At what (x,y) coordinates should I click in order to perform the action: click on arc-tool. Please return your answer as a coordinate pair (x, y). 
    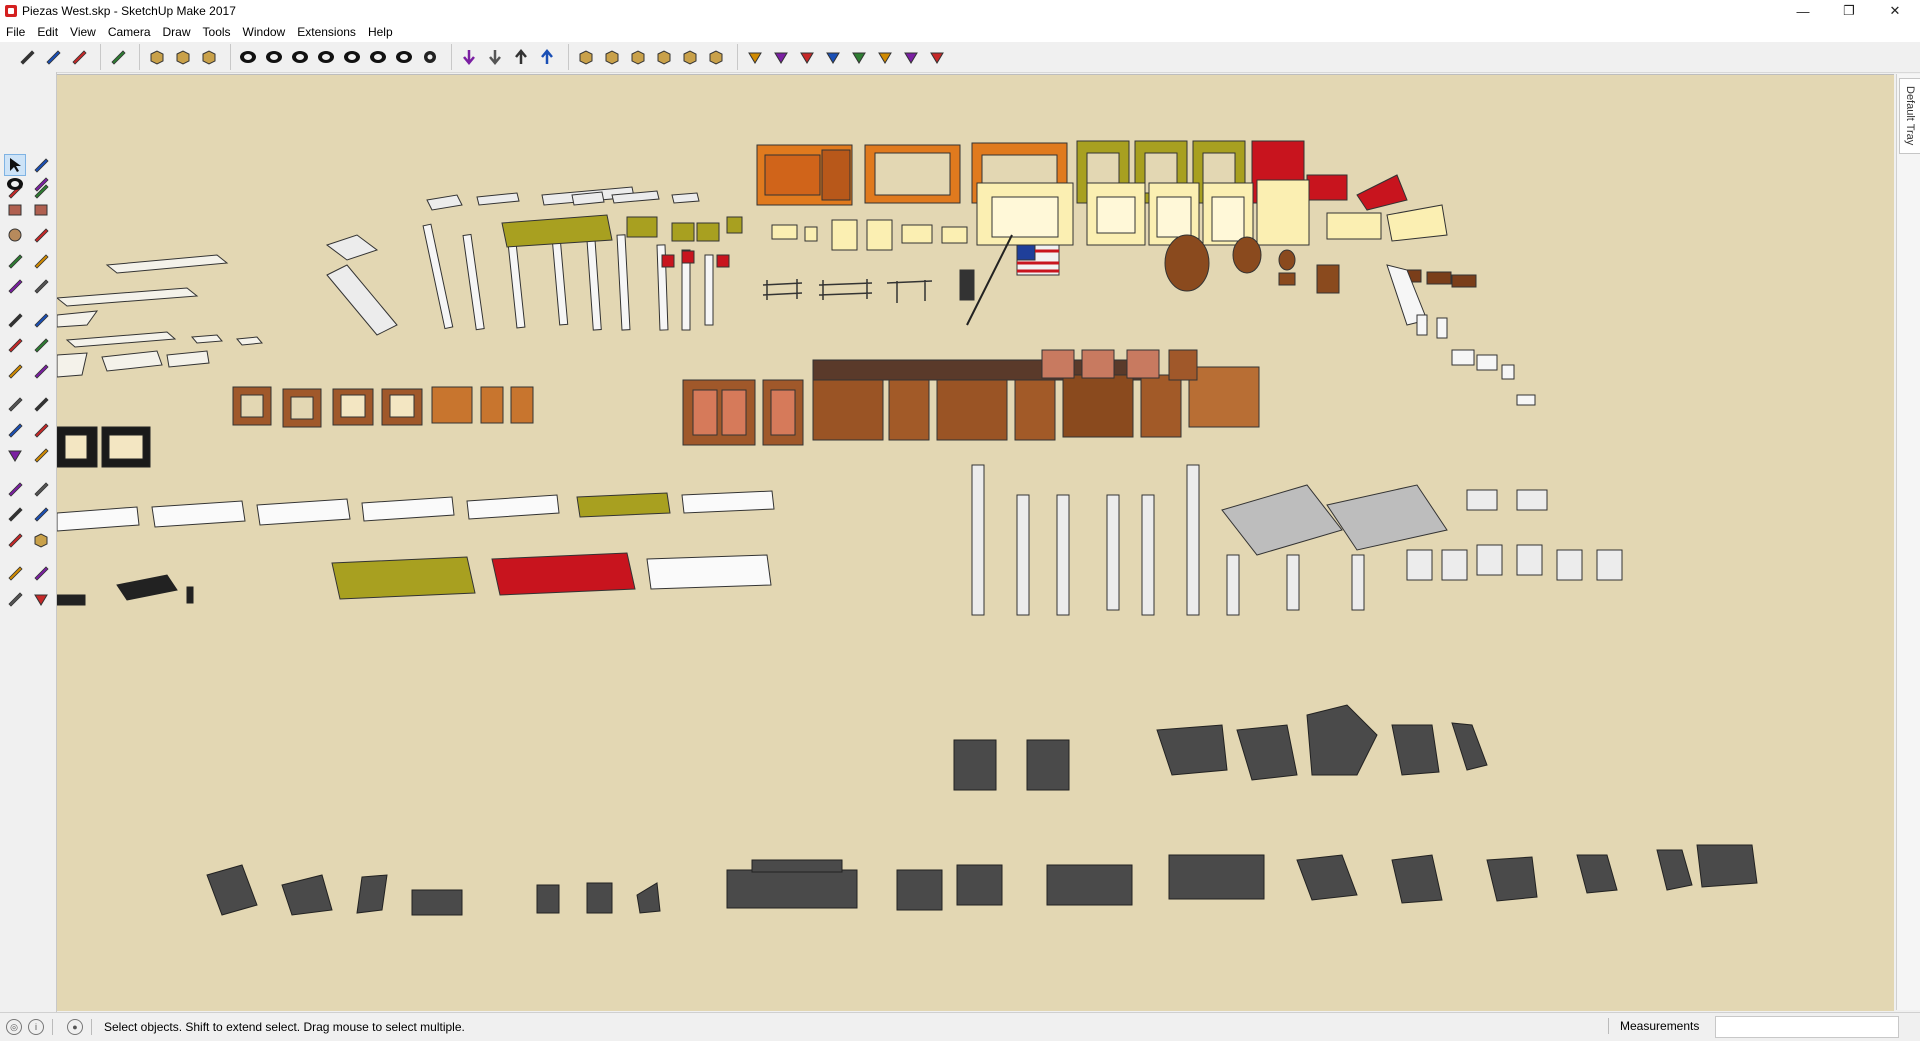
    Looking at the image, I should click on (15, 261).